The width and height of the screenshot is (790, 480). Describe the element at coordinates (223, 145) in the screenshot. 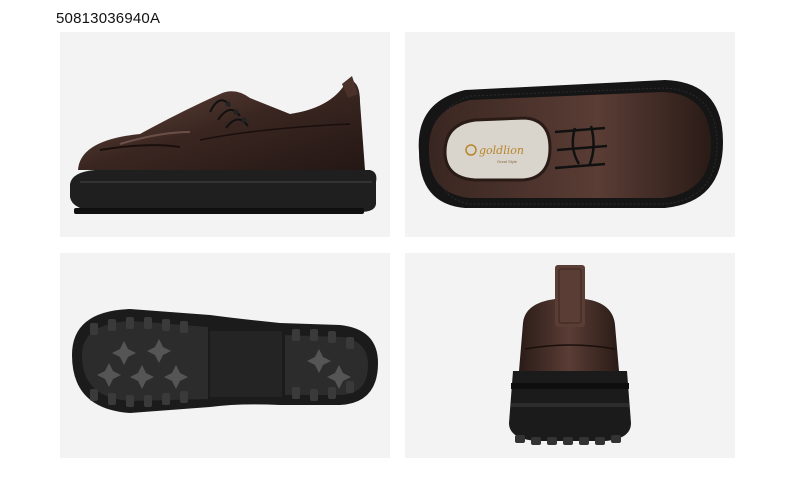

I see `shoe-side-illustration` at that location.